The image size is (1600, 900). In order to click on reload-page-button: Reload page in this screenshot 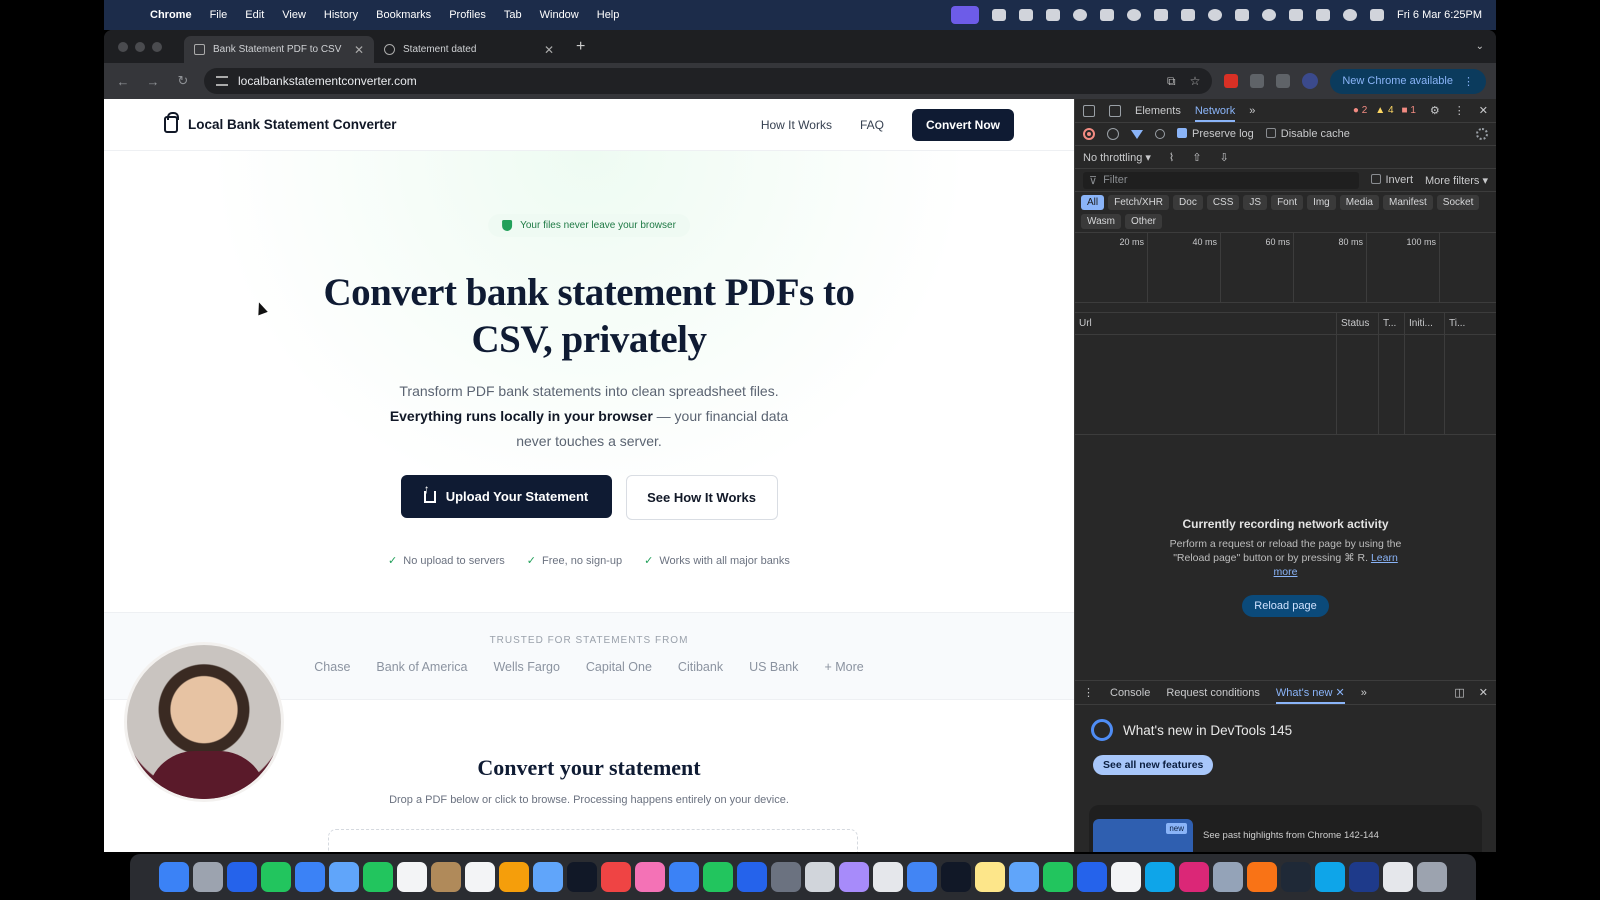, I will do `click(1285, 606)`.